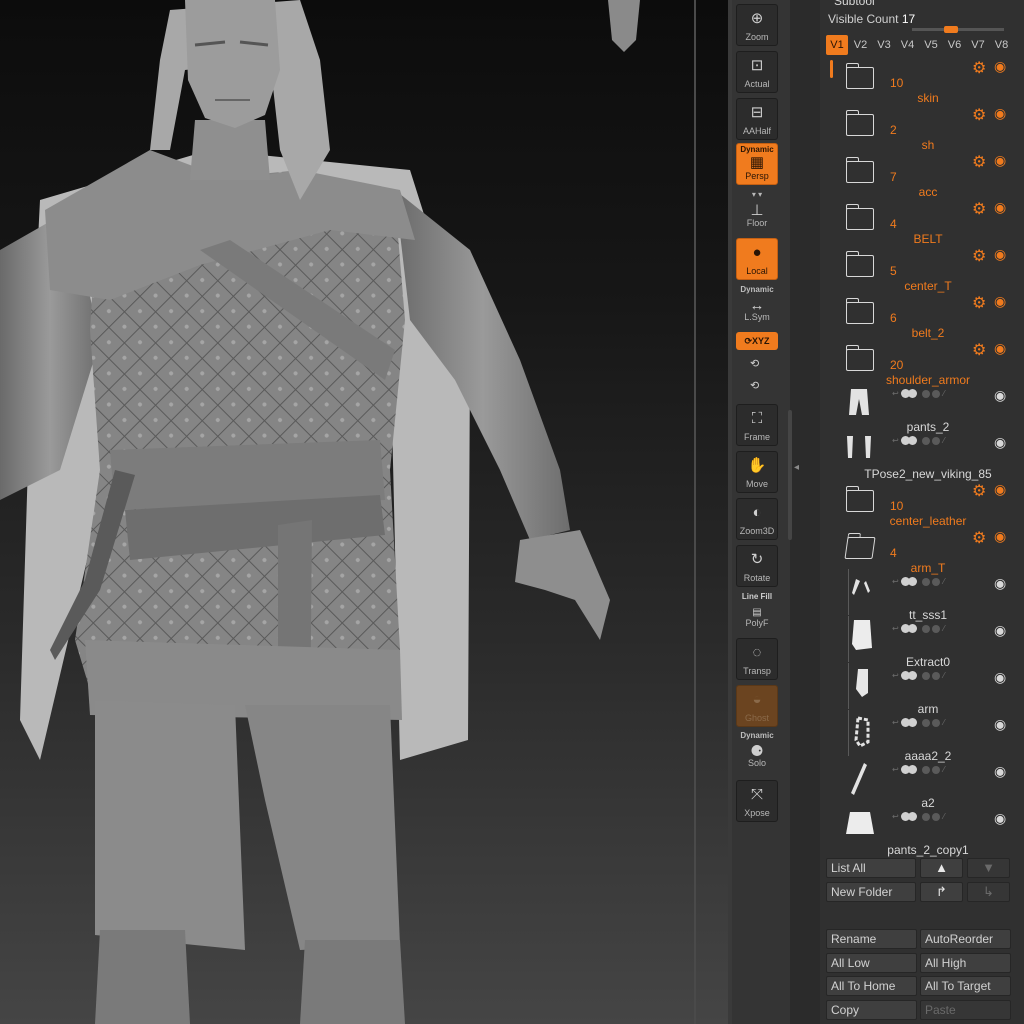  I want to click on all-to-target-button: All To Target, so click(965, 986).